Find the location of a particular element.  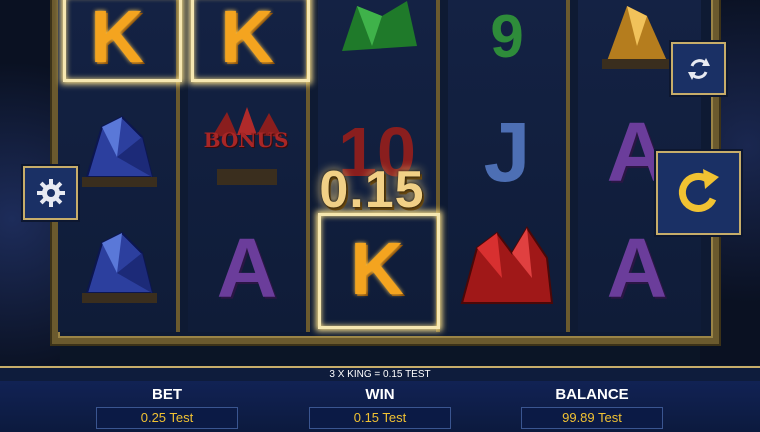

balance-value: 99.89 Test is located at coordinates (592, 418).